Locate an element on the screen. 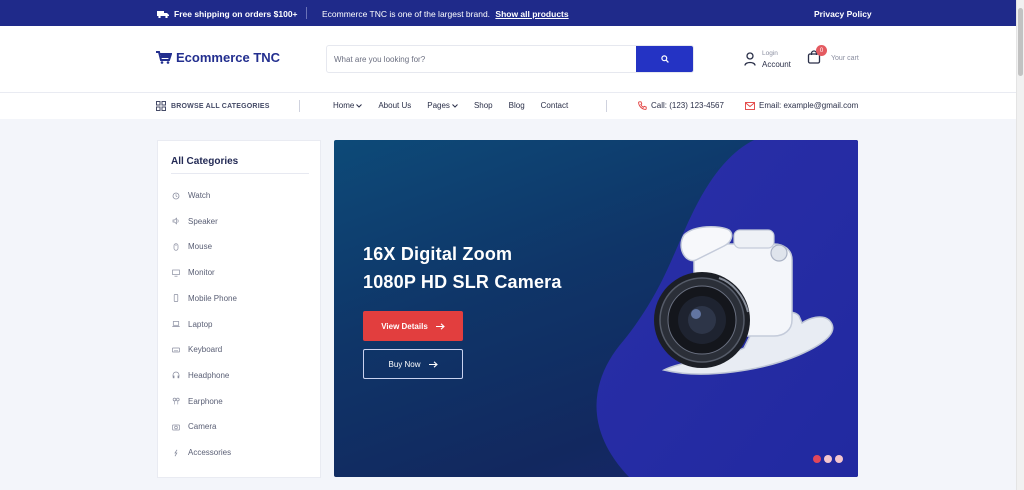 This screenshot has width=1024, height=490. laptop-icon is located at coordinates (176, 324).